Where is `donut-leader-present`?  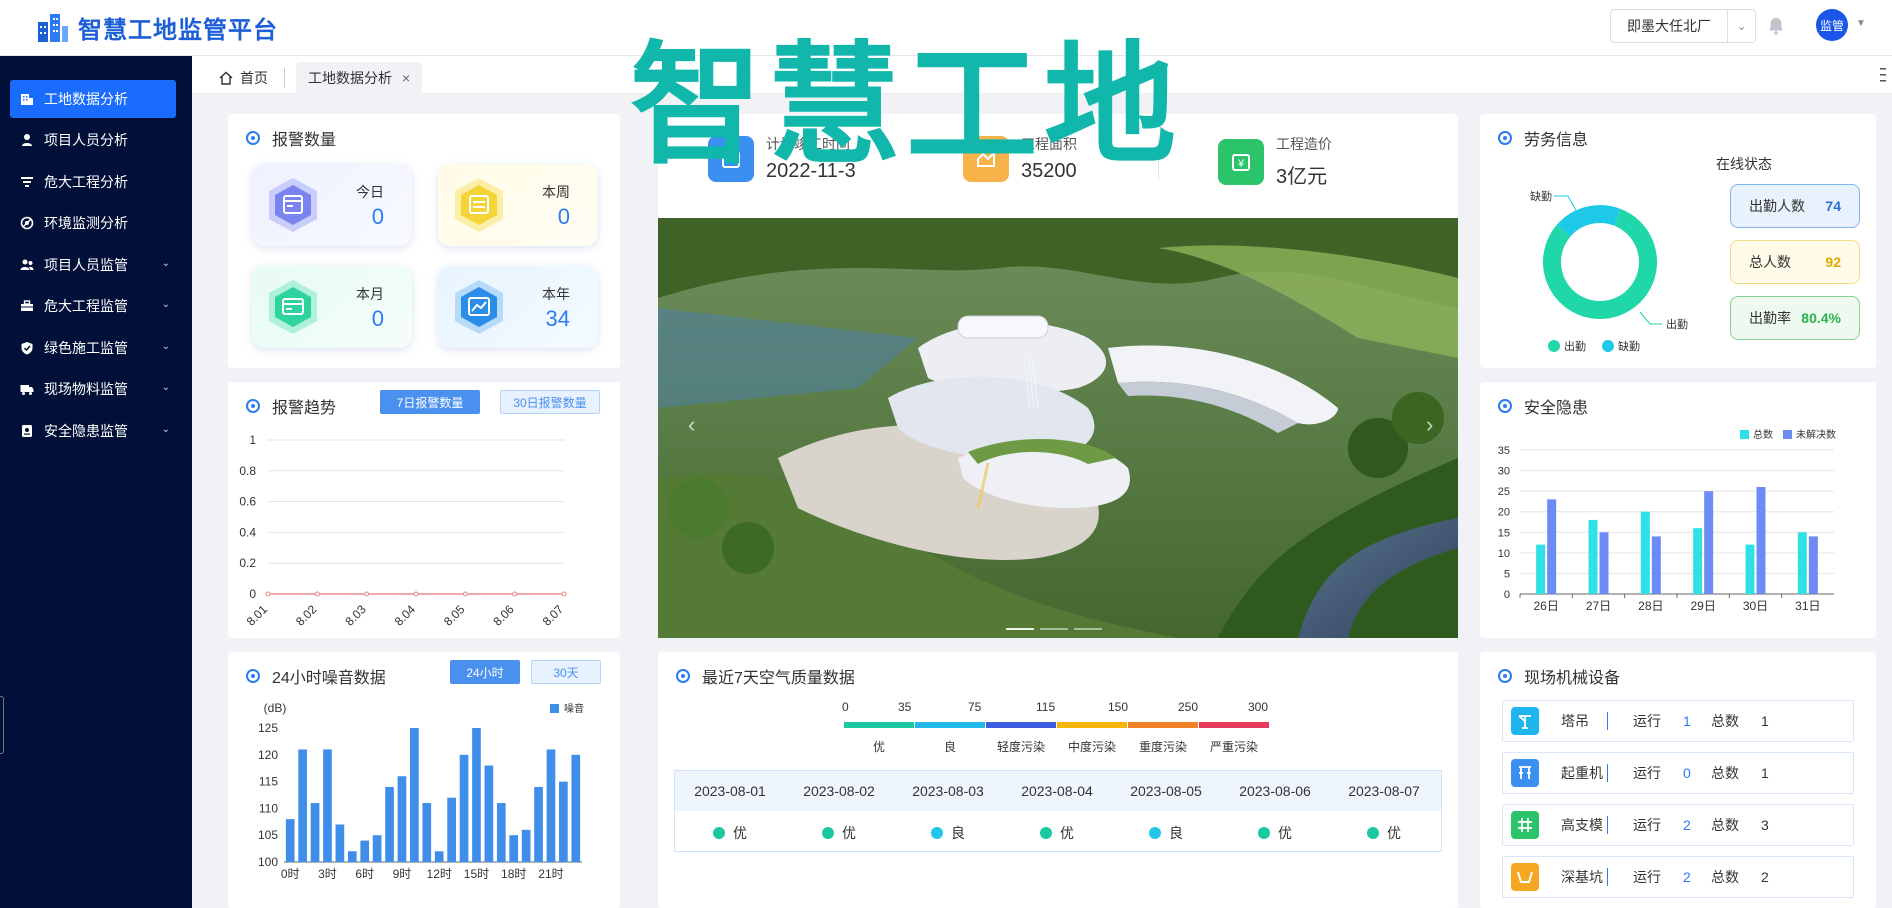
donut-leader-present is located at coordinates (1650, 318).